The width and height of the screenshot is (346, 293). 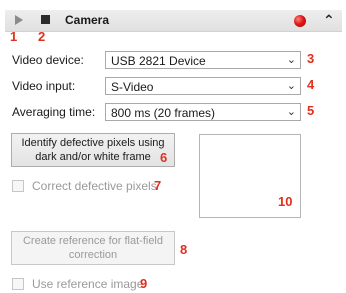 I want to click on marker-5: 5, so click(x=311, y=110).